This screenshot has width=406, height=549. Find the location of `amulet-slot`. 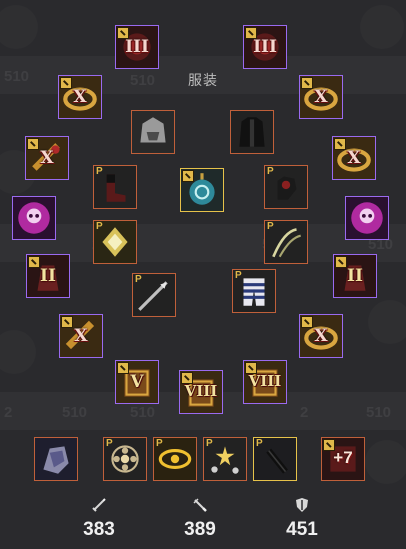

amulet-slot is located at coordinates (202, 190).